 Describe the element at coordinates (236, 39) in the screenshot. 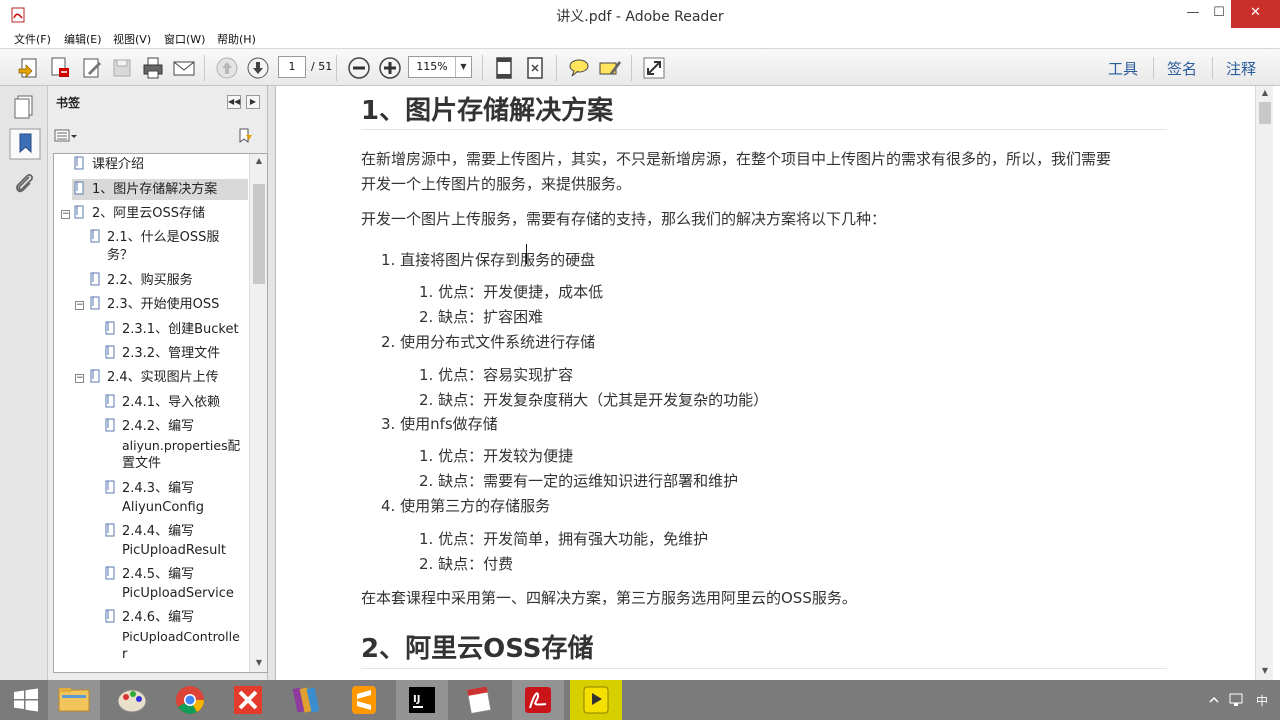

I see `menu-help: 帮助(H)` at that location.